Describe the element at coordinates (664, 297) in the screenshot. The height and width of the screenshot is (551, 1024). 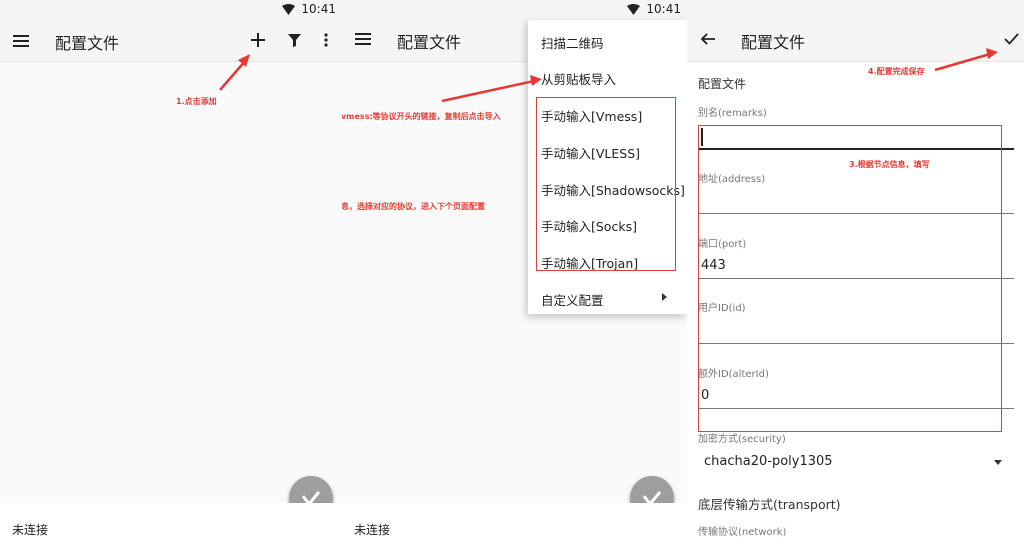
I see `chevron-right-icon` at that location.